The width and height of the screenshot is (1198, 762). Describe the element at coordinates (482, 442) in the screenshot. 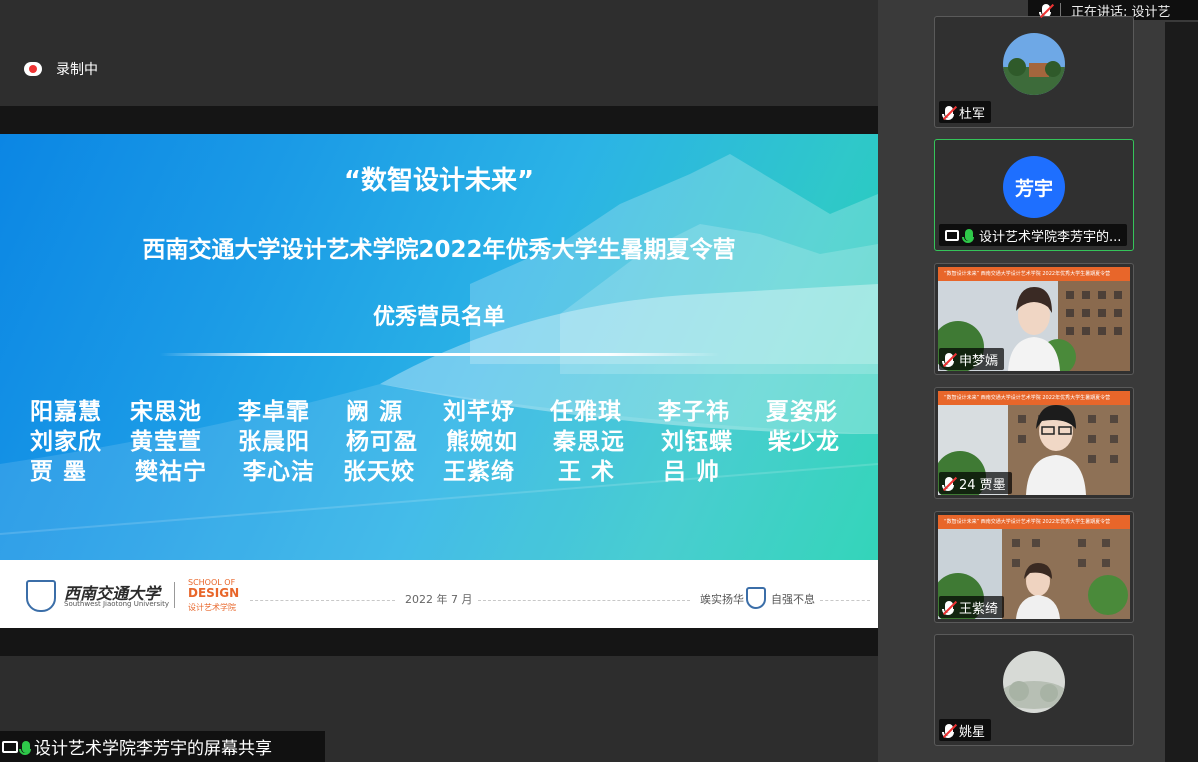

I see `name-cell: 熊婉如` at that location.